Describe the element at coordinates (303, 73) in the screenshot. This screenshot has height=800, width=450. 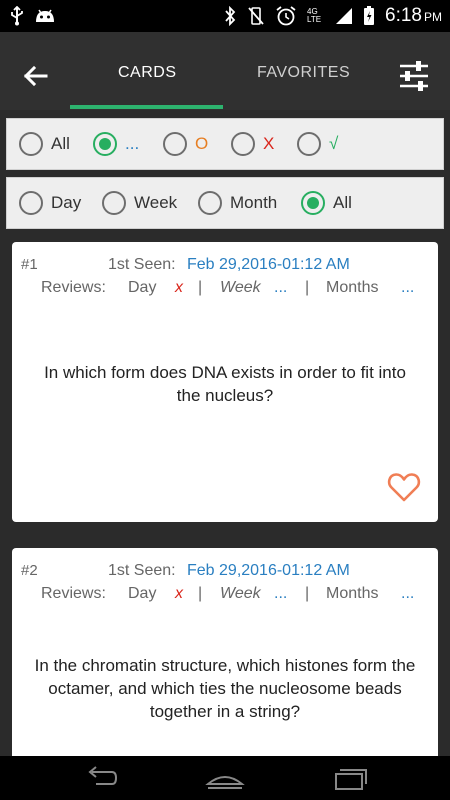
I see `tab-favorites: FAVORITES` at that location.